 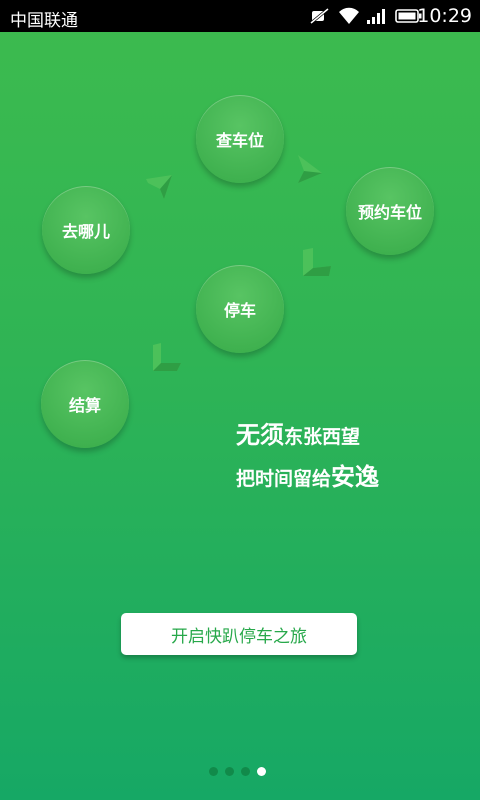 What do you see at coordinates (240, 772) in the screenshot?
I see `page-indicator` at bounding box center [240, 772].